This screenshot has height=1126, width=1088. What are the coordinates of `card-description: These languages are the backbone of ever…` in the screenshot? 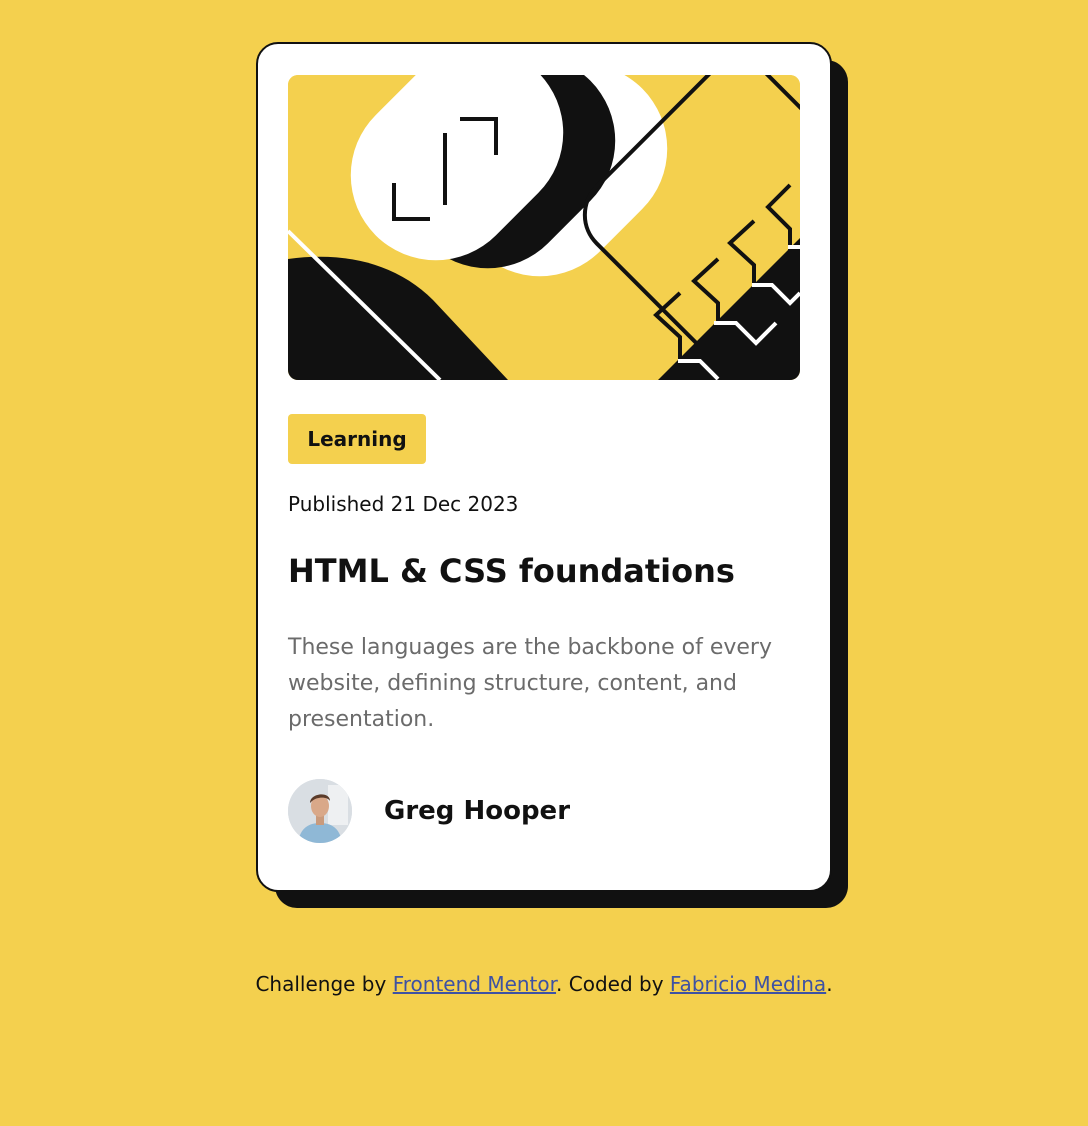 It's located at (530, 683).